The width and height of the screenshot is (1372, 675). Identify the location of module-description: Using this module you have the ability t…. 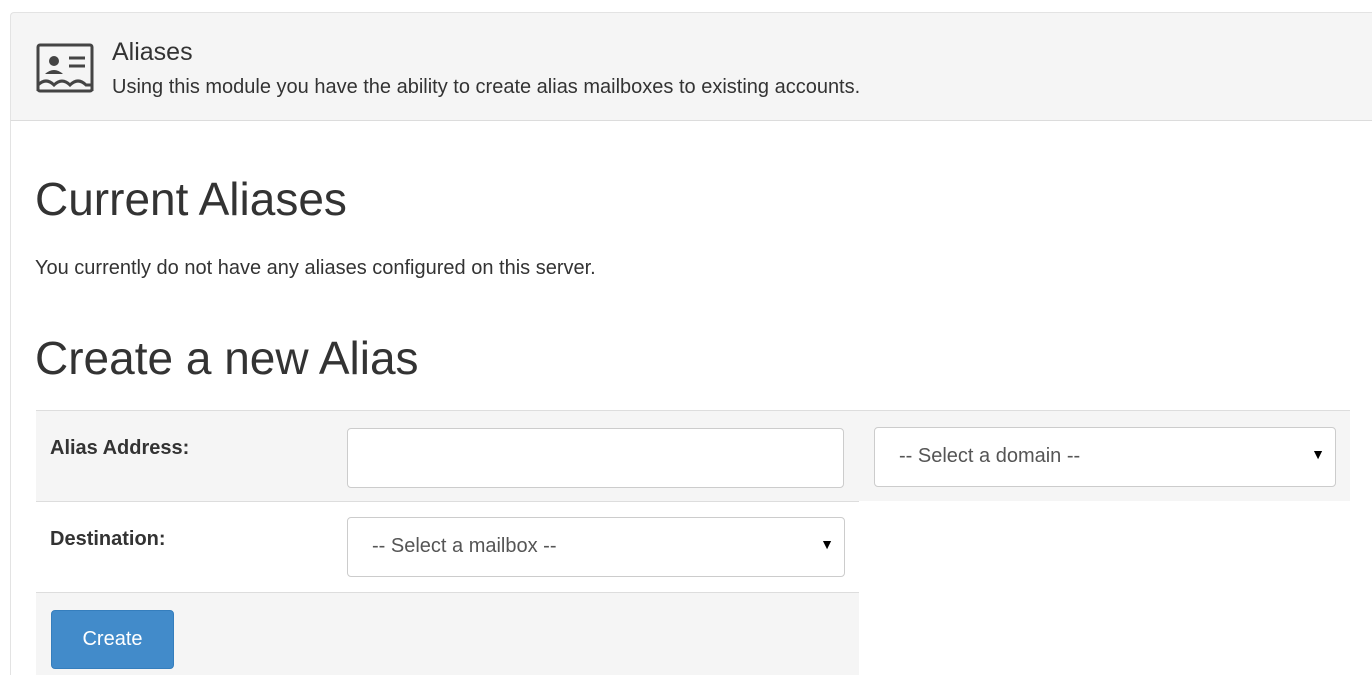
(486, 87).